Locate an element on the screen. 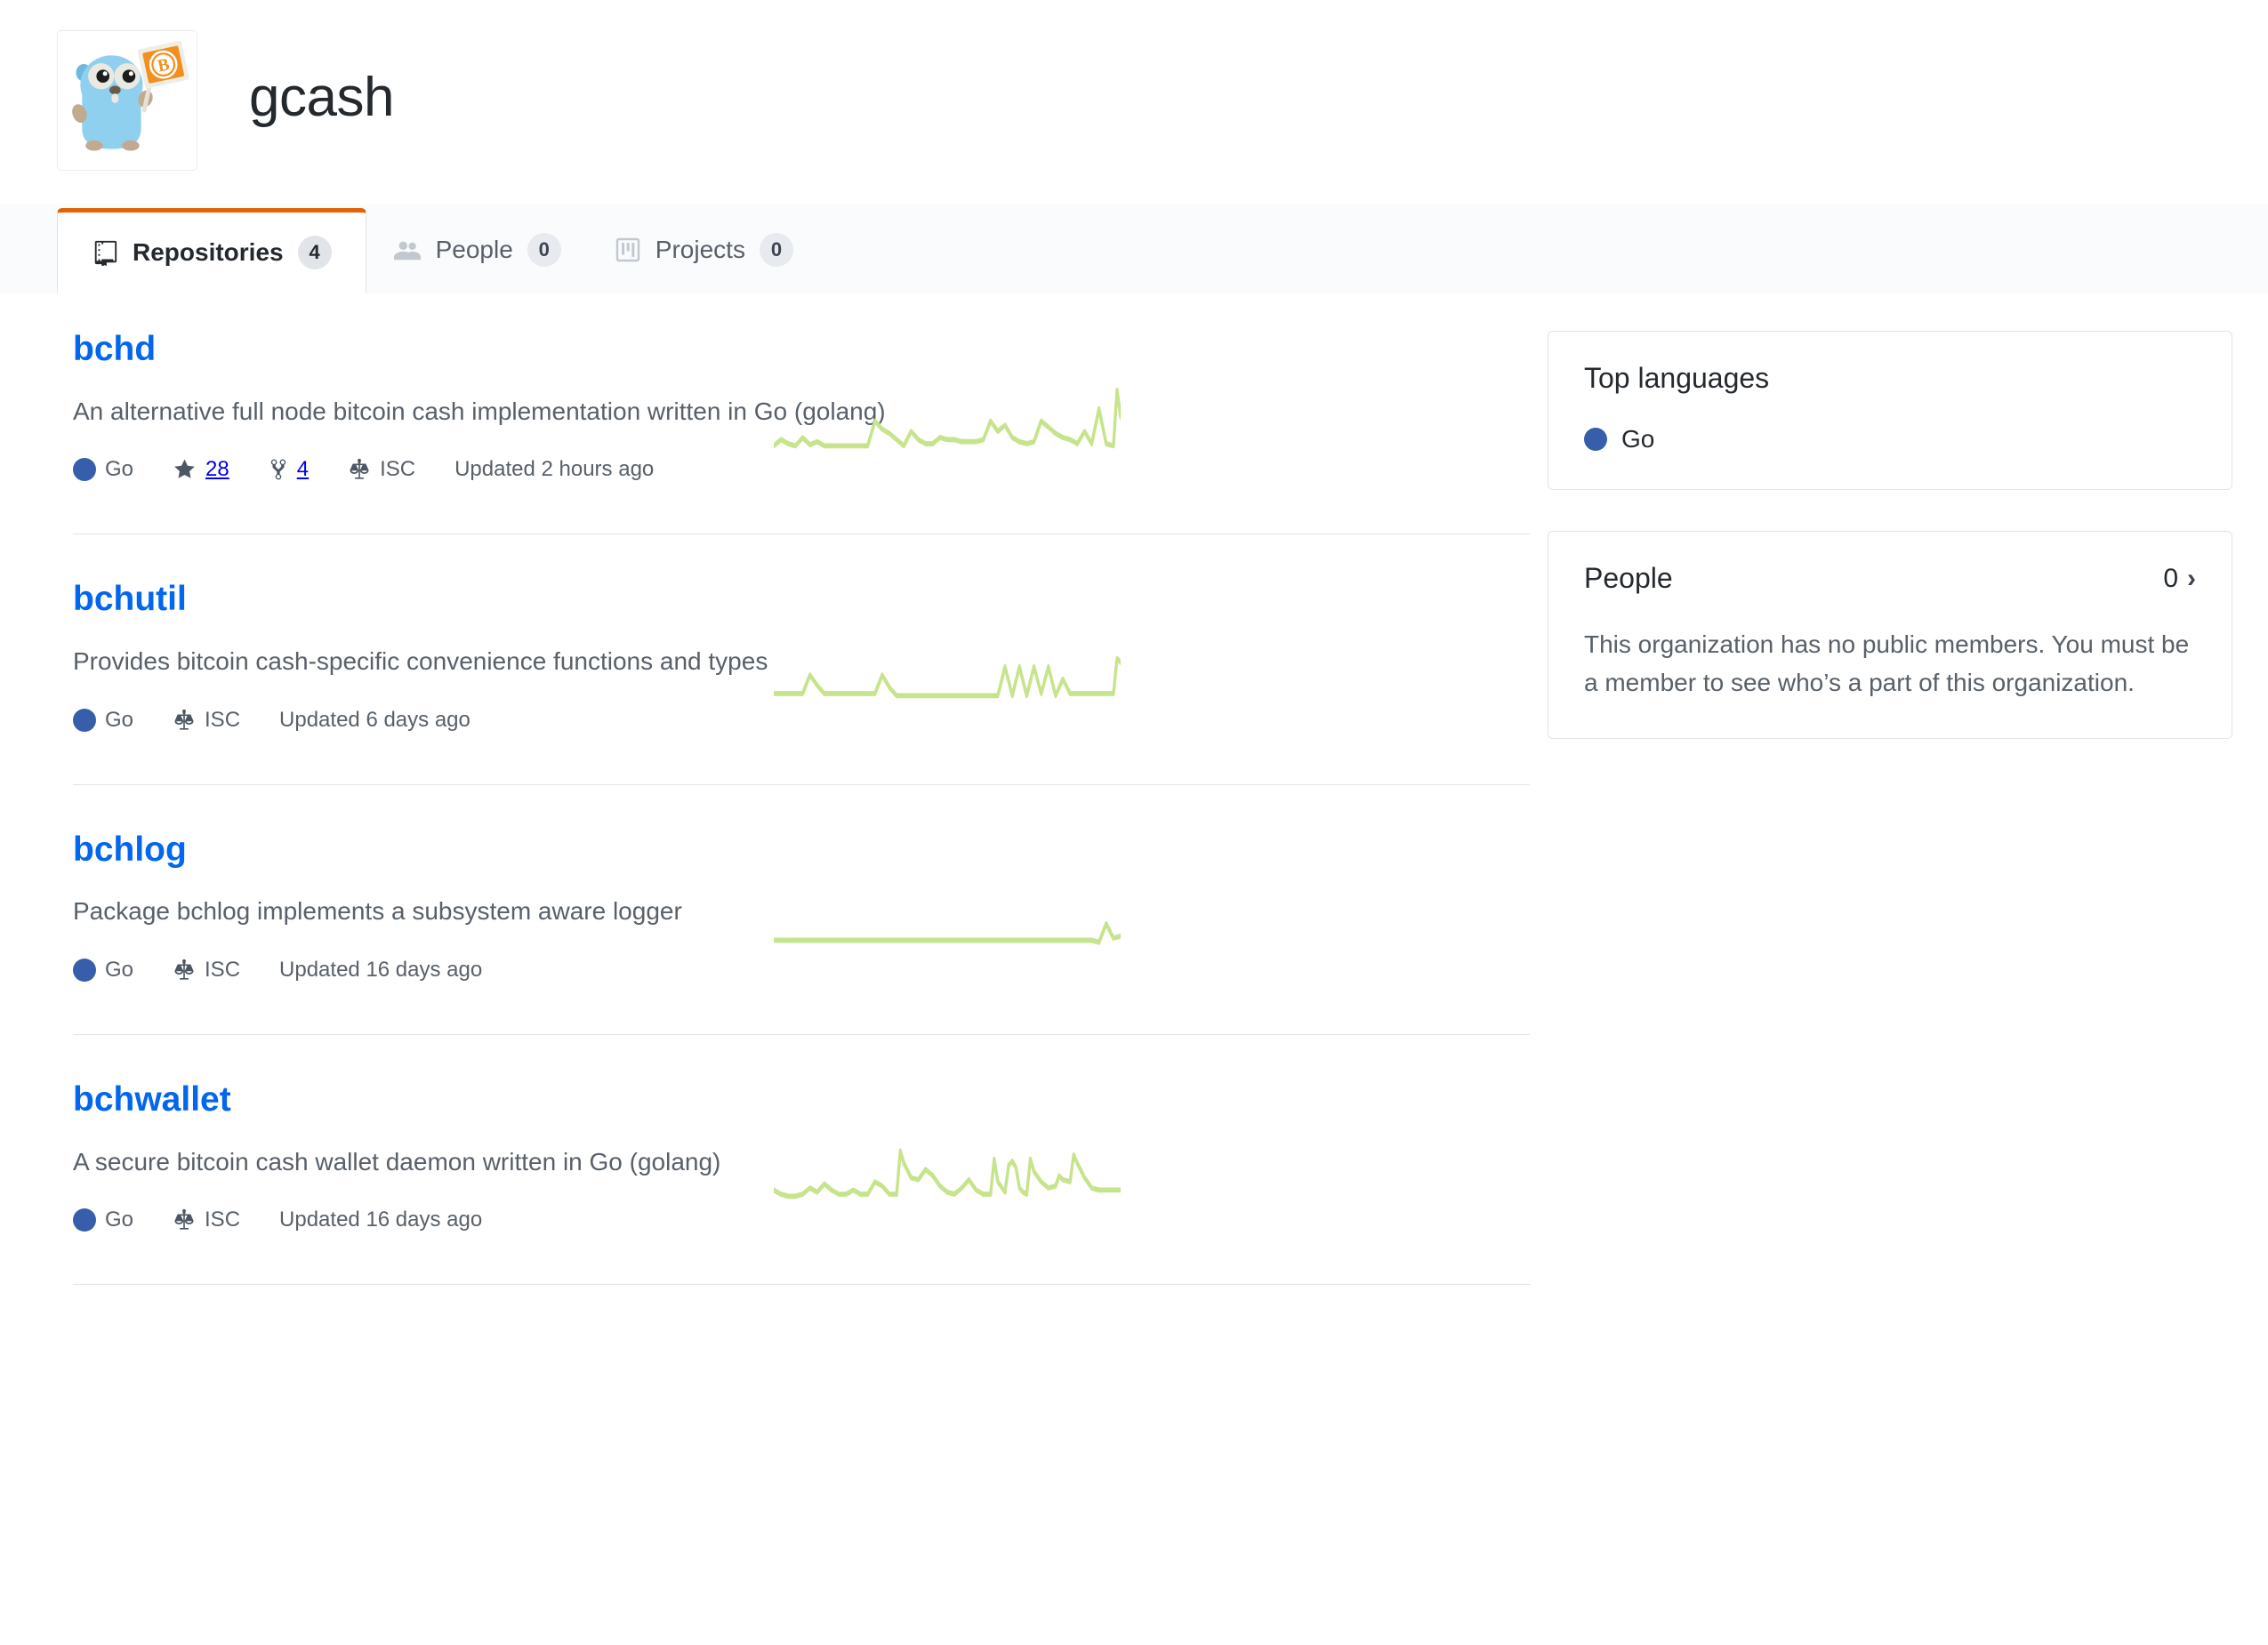  org-avatar: B is located at coordinates (127, 101).